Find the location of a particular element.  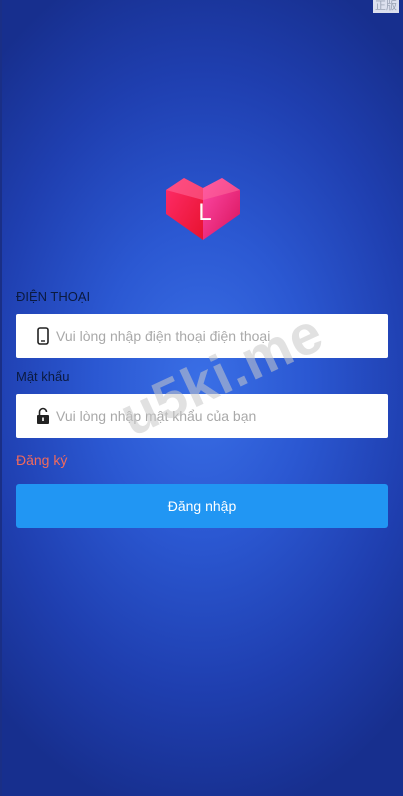

phone-field is located at coordinates (202, 336).